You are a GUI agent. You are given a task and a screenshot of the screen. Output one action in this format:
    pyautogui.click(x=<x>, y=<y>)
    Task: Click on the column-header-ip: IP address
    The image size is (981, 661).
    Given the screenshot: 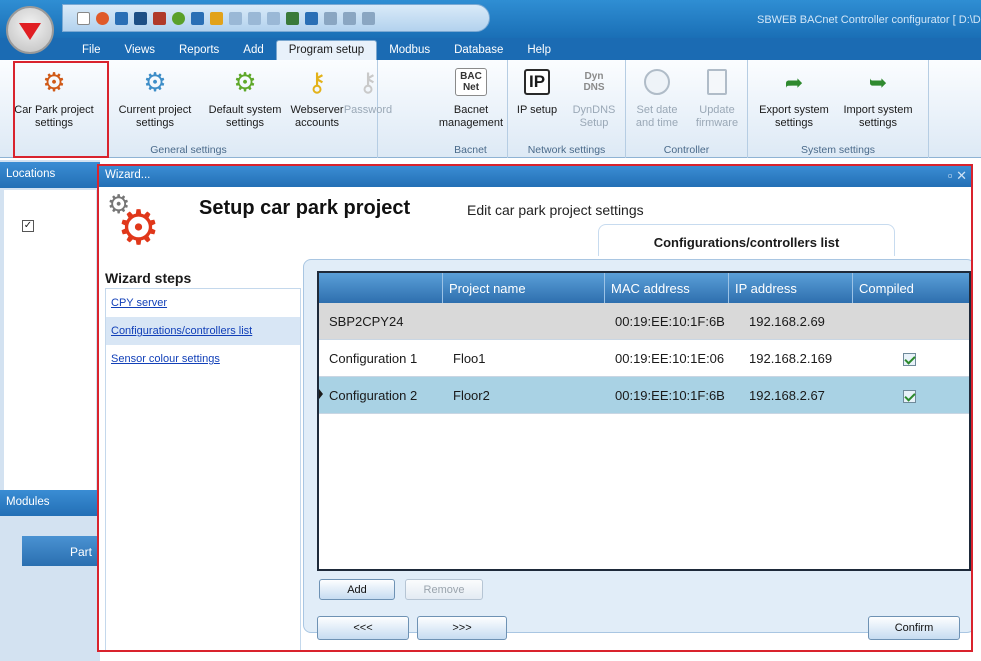 What is the action you would take?
    pyautogui.click(x=791, y=288)
    